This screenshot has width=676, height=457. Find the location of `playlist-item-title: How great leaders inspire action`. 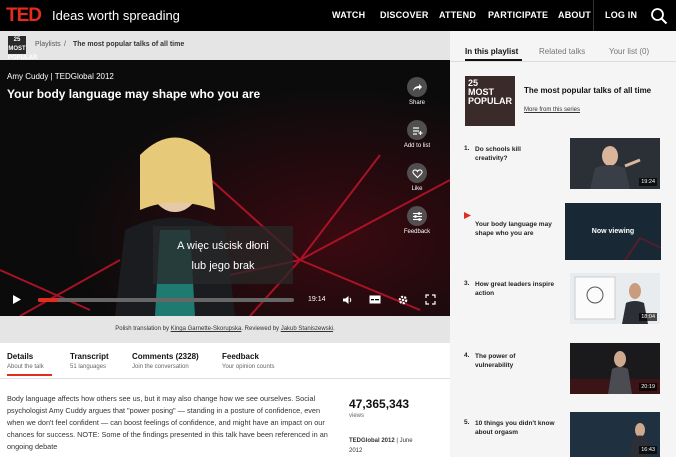

playlist-item-title: How great leaders inspire action is located at coordinates (515, 289).